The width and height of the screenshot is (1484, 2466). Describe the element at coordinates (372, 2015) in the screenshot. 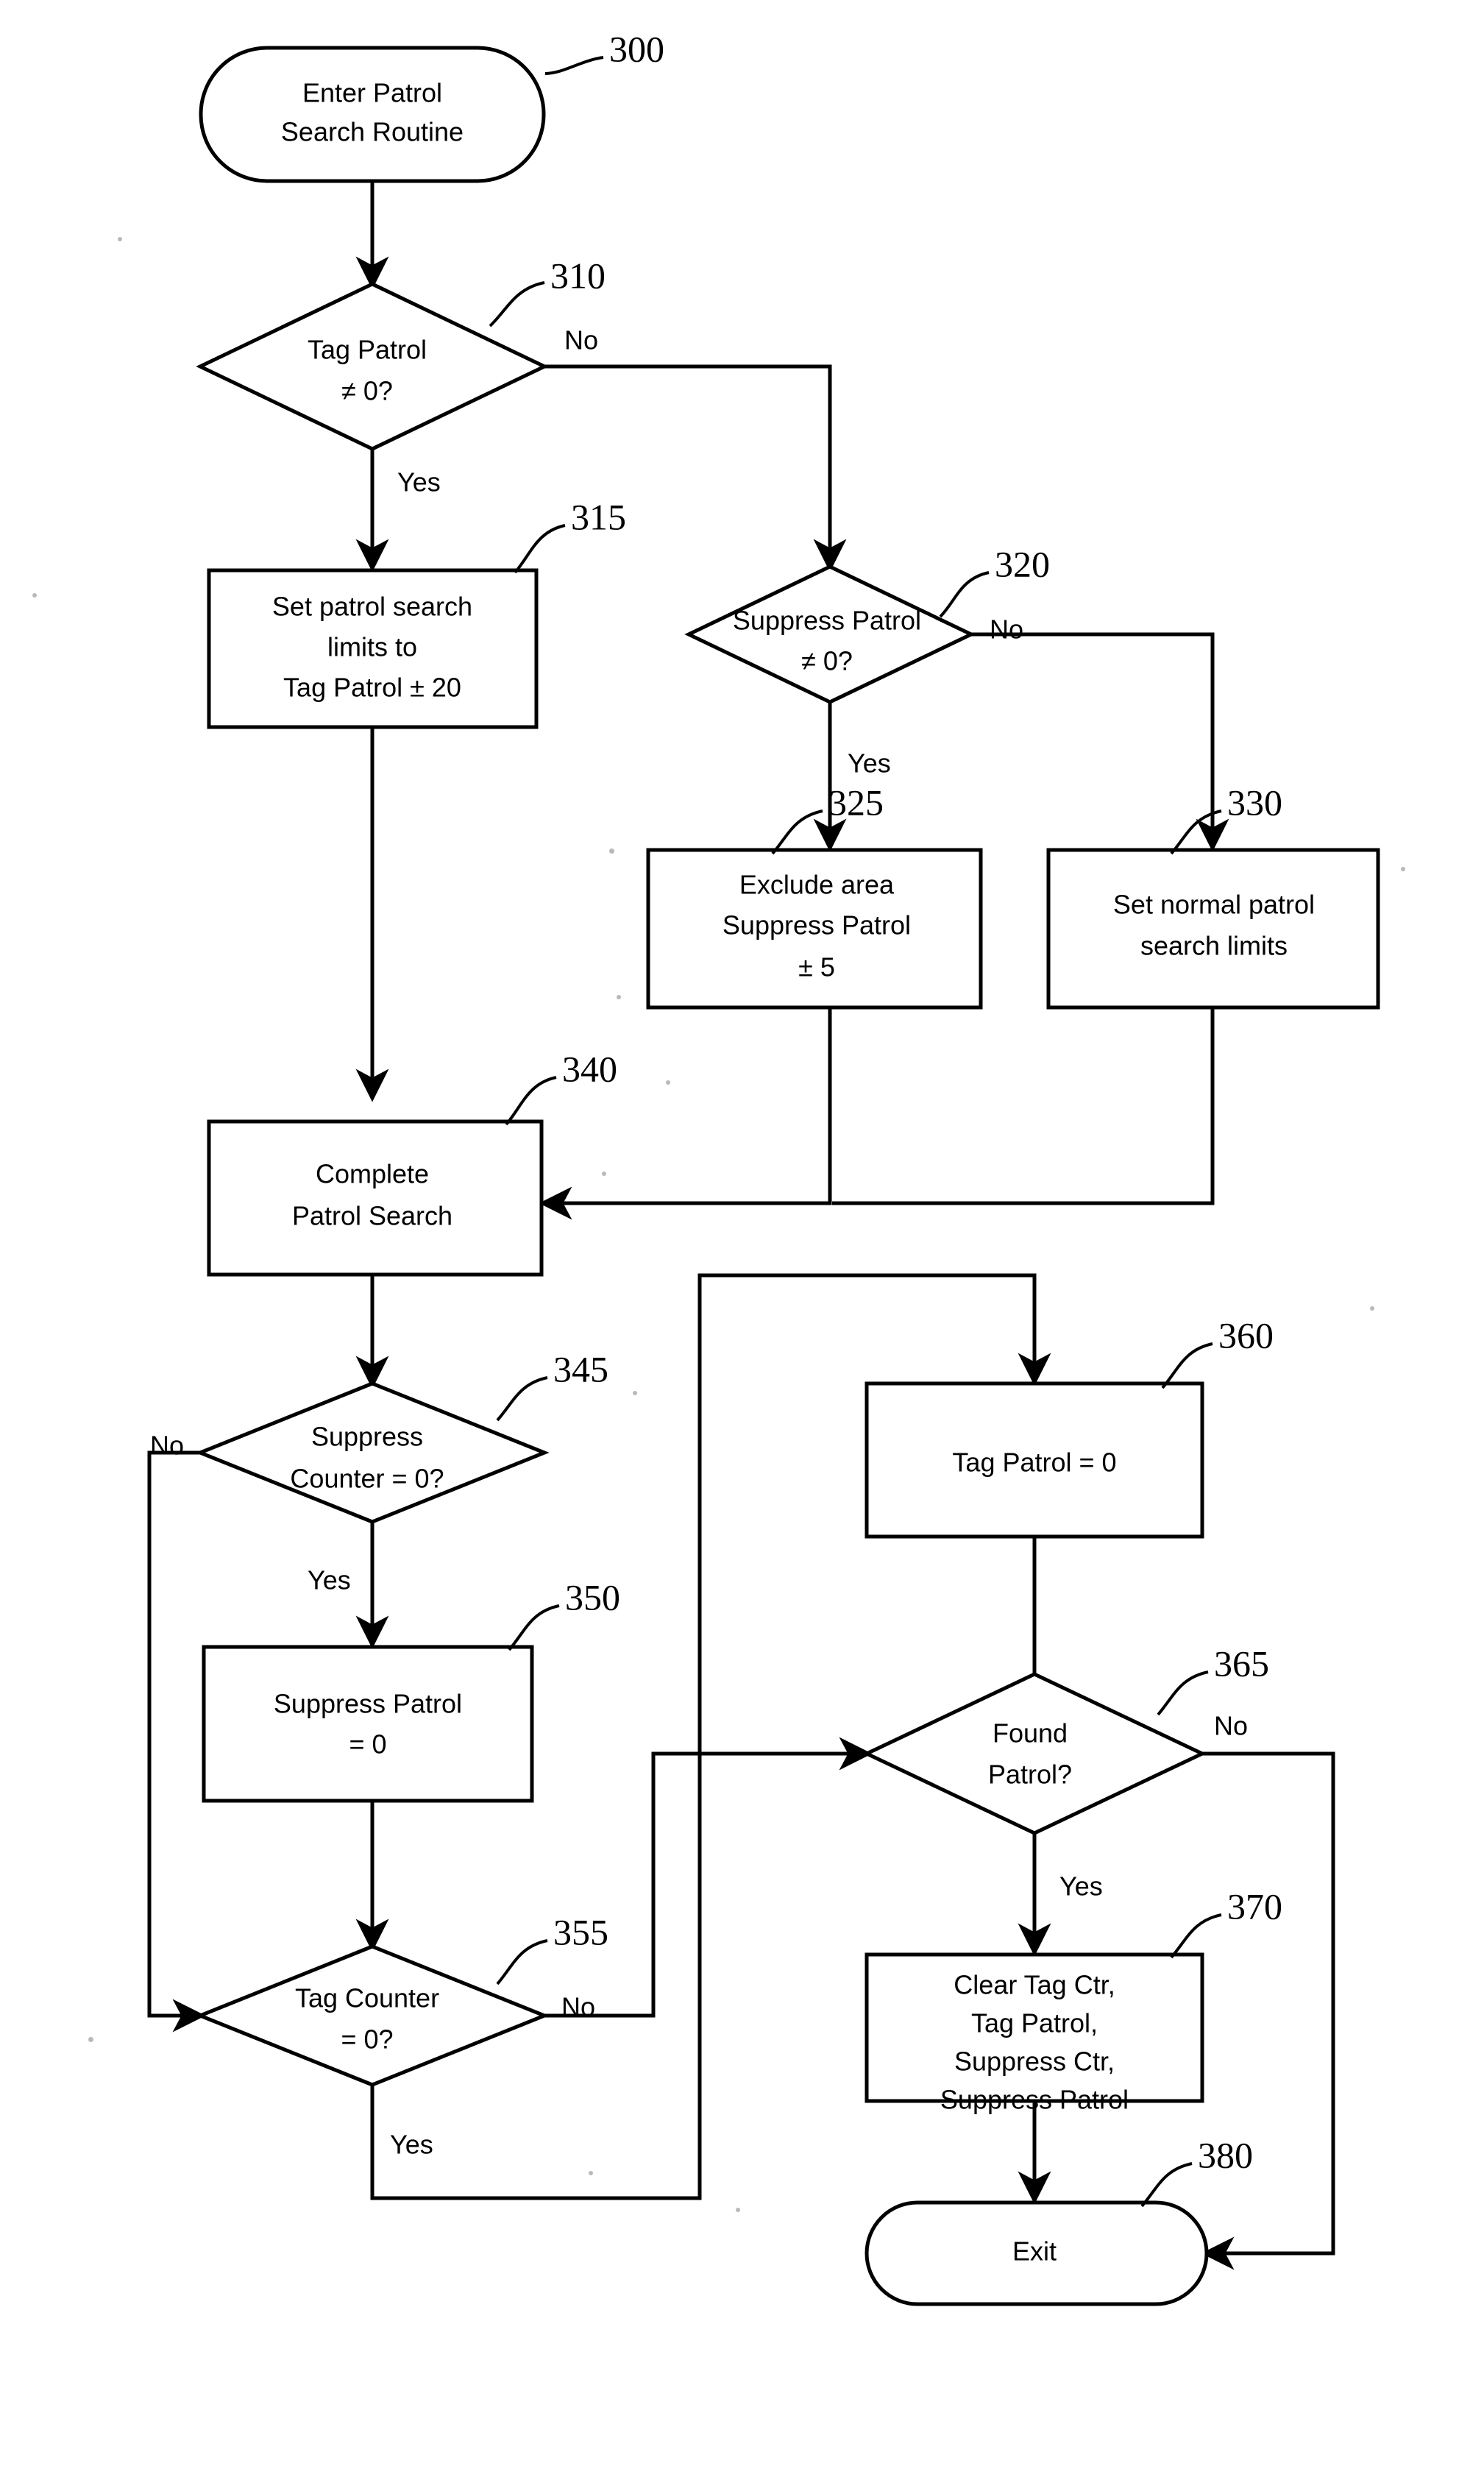

I see `node-355-shape` at that location.